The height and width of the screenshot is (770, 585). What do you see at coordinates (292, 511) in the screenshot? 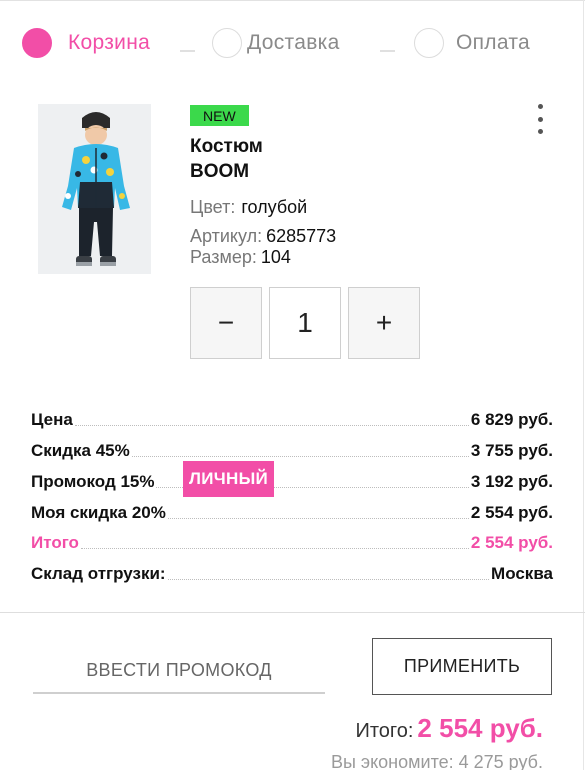
I see `my-discount-row: Моя скидка 20% 2 554 руб.` at bounding box center [292, 511].